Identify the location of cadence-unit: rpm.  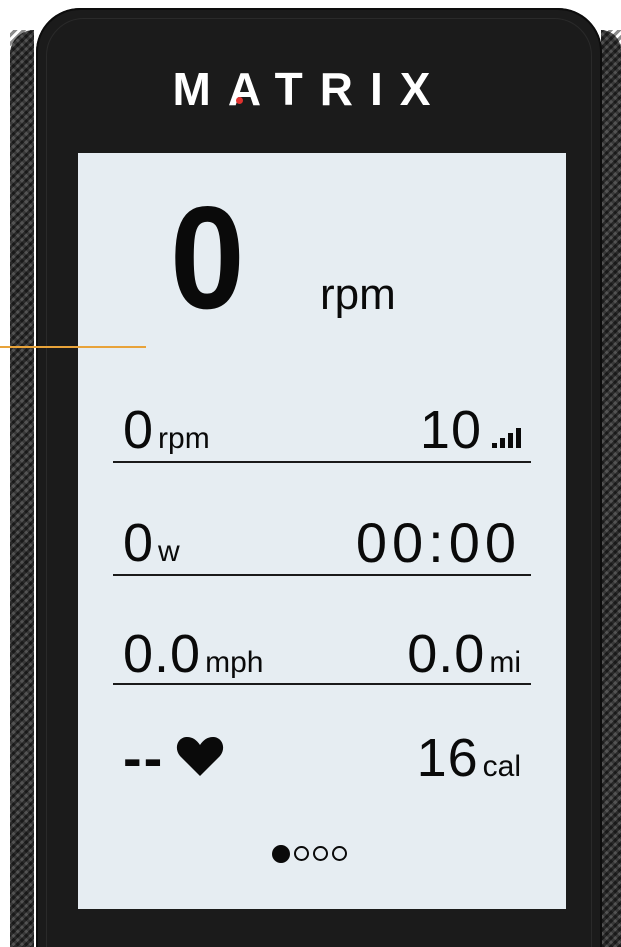
(184, 438).